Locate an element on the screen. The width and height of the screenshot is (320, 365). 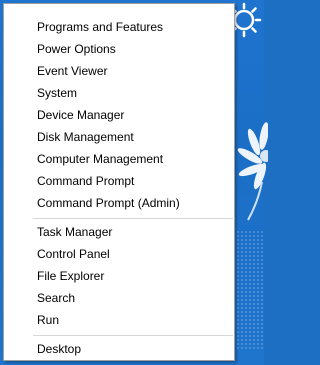
menu-item-label: Power Options is located at coordinates (76, 49).